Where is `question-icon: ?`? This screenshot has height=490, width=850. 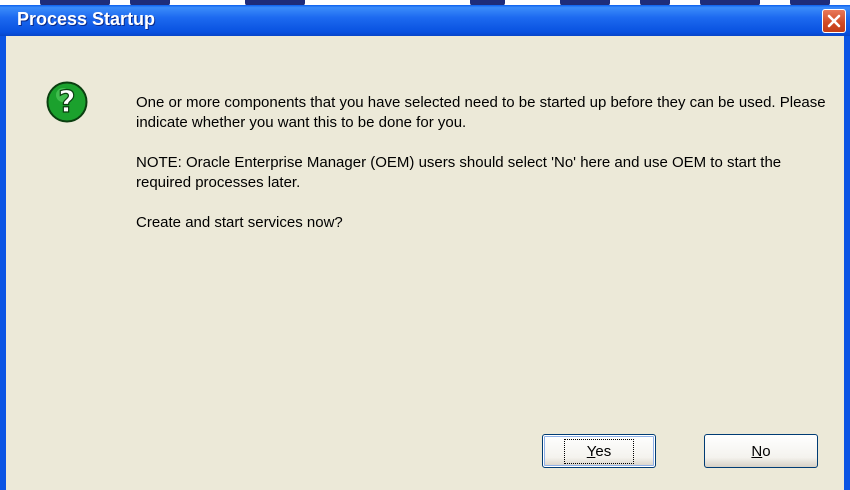
question-icon: ? is located at coordinates (67, 102).